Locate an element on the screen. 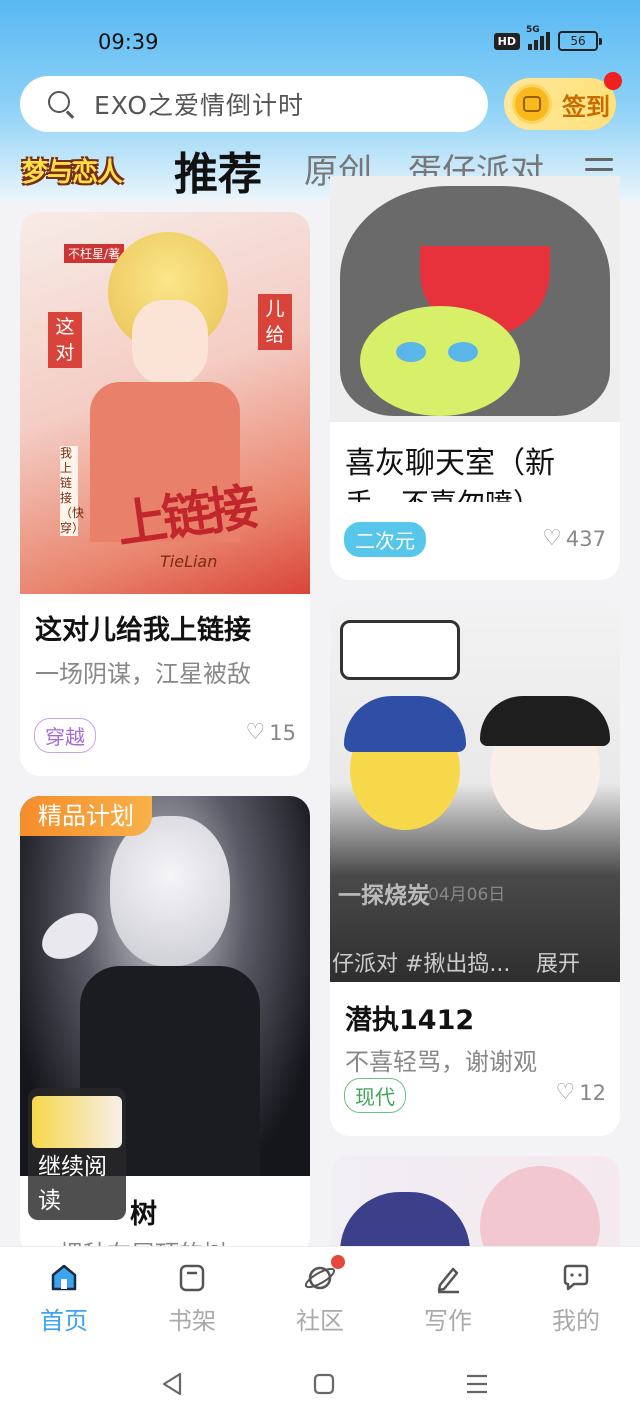 The height and width of the screenshot is (1422, 640). like-count: 437 is located at coordinates (585, 538).